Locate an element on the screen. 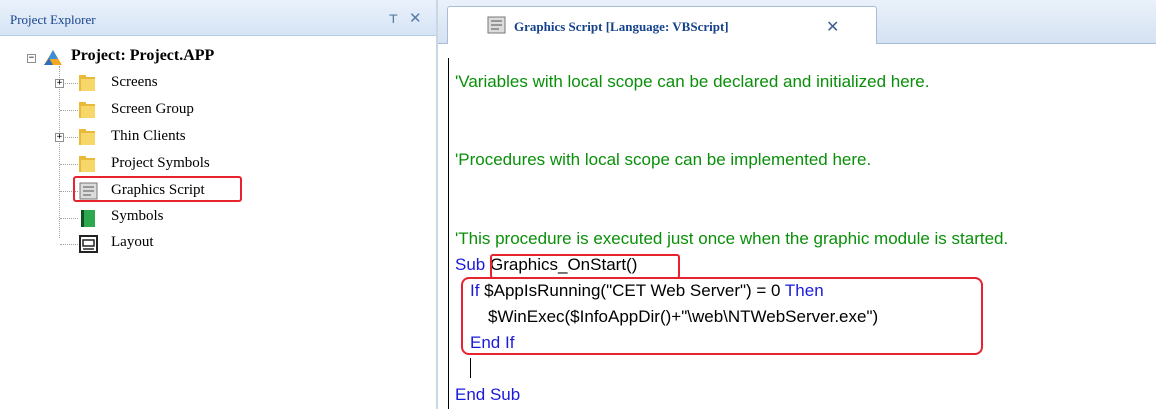 This screenshot has height=409, width=1156. collapse-toggle-icon: − is located at coordinates (31, 58).